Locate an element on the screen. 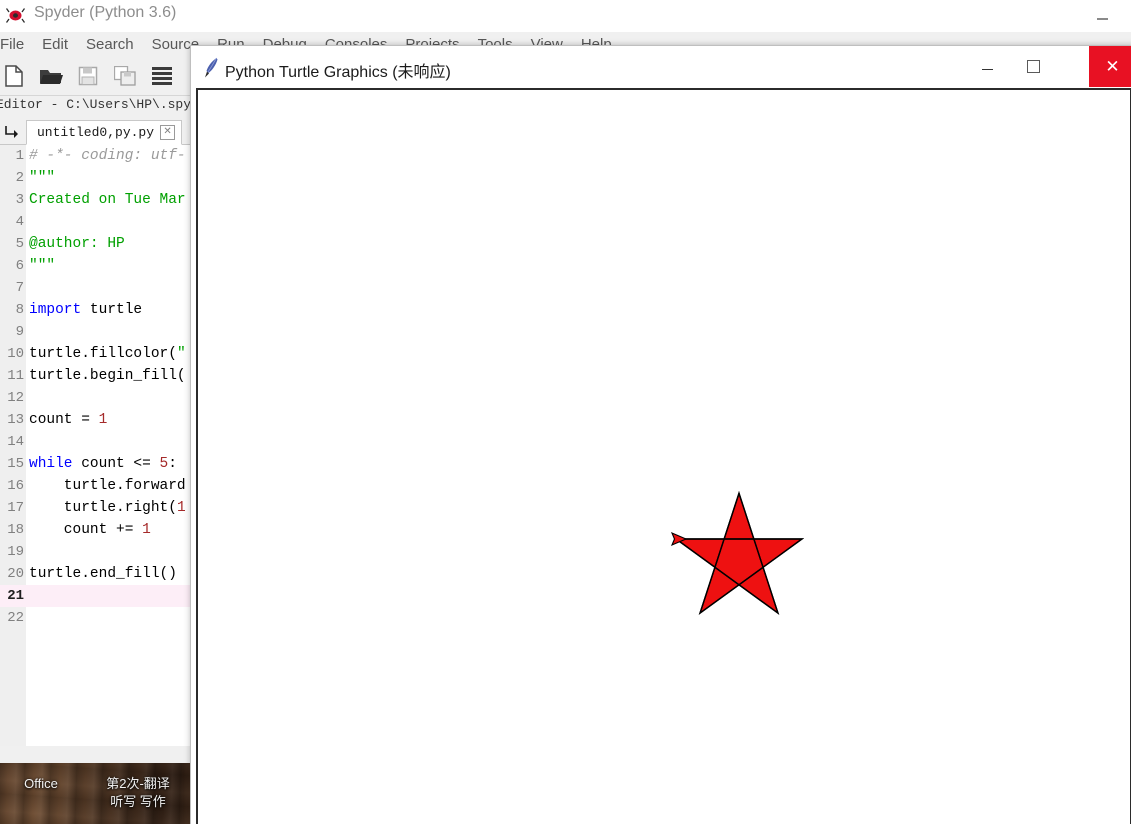 Image resolution: width=1131 pixels, height=824 pixels. save-all-icon is located at coordinates (125, 76).